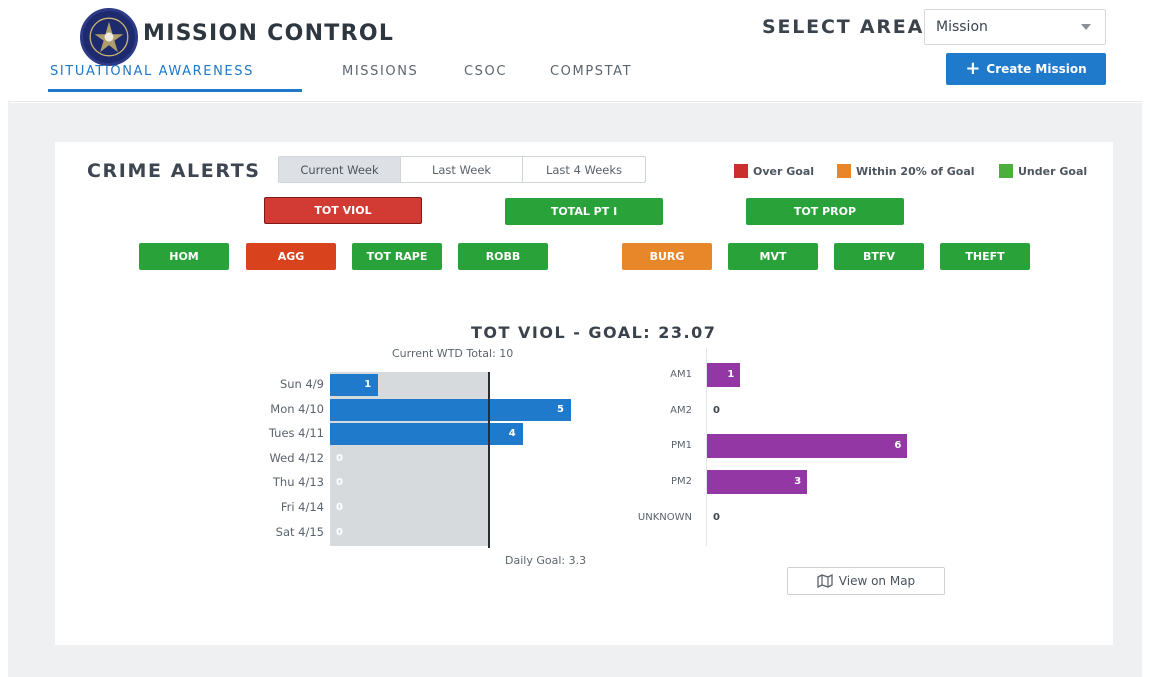 The width and height of the screenshot is (1150, 677). Describe the element at coordinates (343, 210) in the screenshot. I see `alert-tot-viol: TOT VIOL` at that location.